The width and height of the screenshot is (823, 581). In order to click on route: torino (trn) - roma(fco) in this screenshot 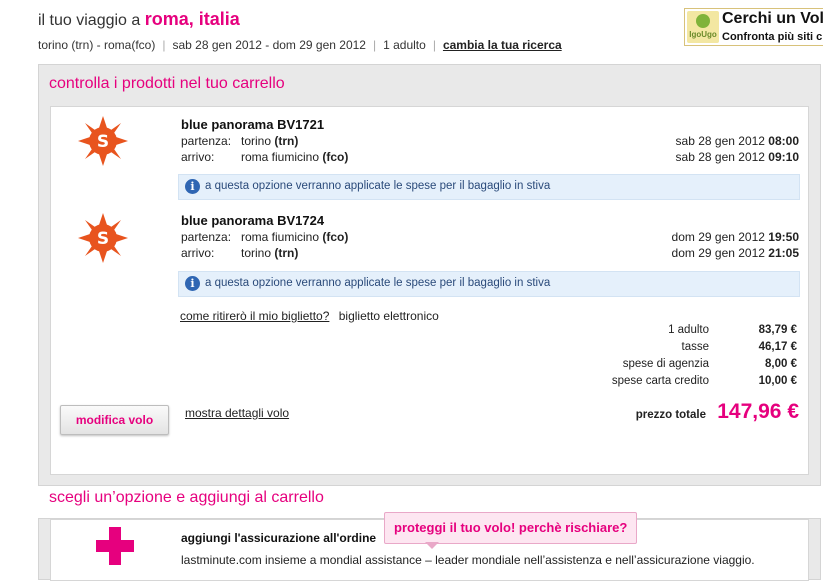, I will do `click(97, 45)`.